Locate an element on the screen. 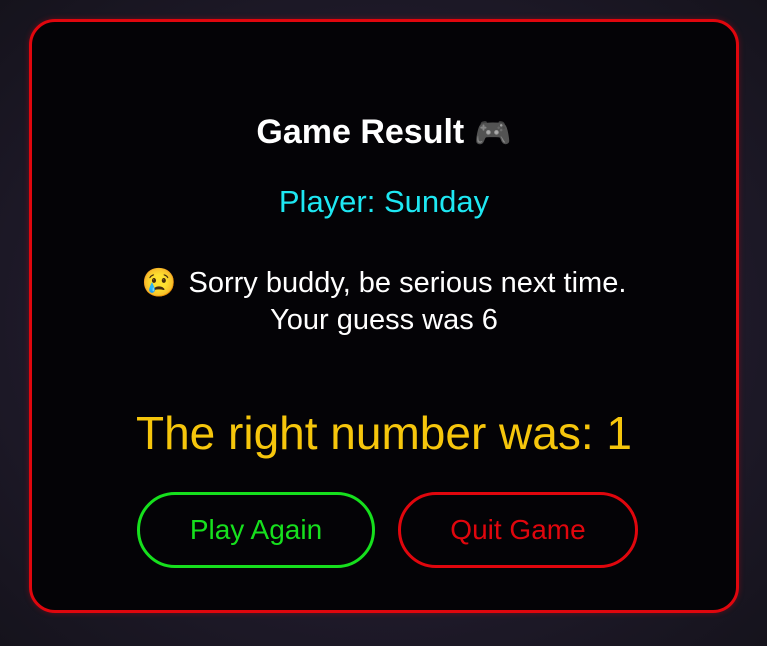 This screenshot has width=767, height=646. game-controller-icon: 🎮 is located at coordinates (493, 133).